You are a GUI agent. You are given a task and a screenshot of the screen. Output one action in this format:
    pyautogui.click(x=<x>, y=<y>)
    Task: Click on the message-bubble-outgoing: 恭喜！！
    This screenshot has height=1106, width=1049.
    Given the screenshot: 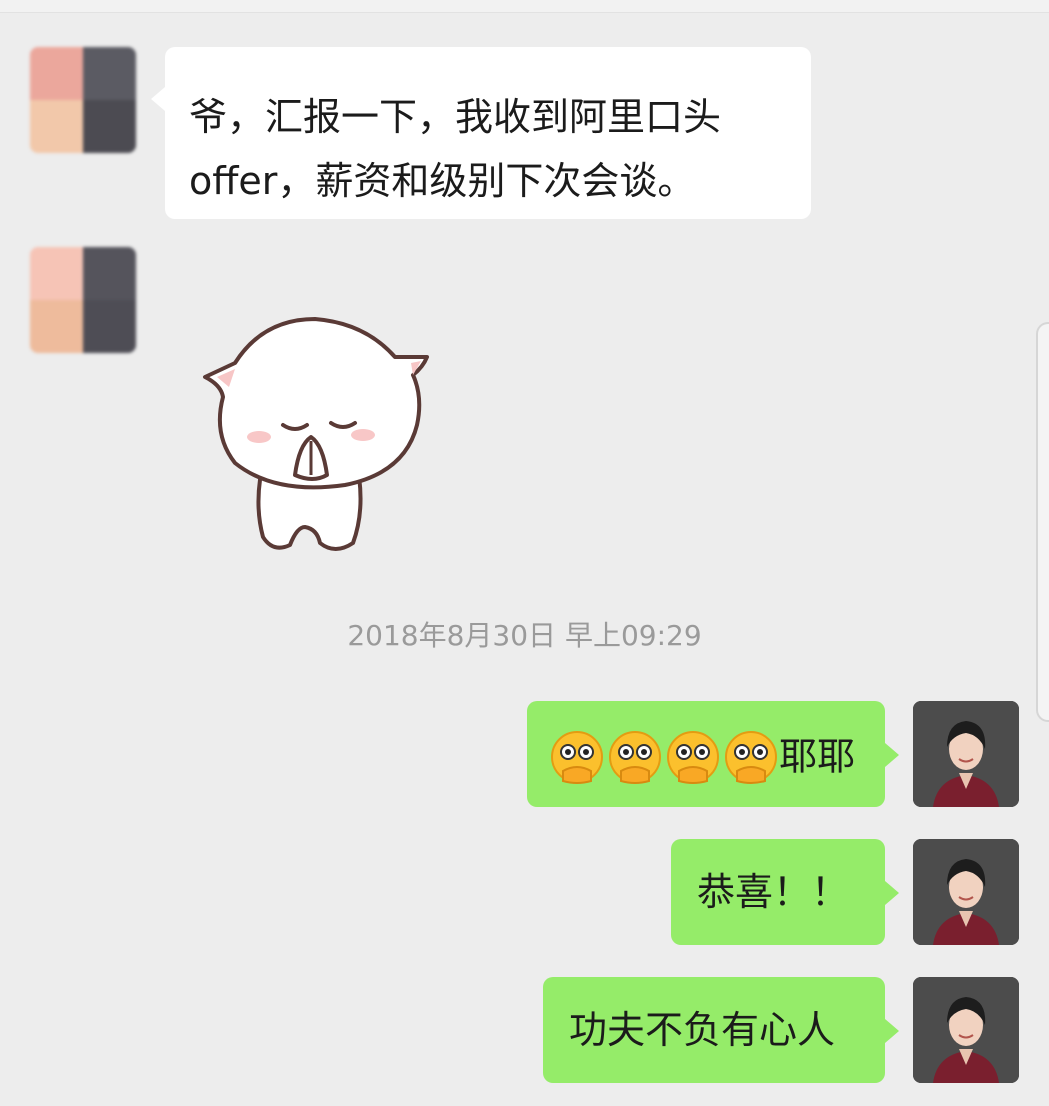 What is the action you would take?
    pyautogui.click(x=785, y=892)
    